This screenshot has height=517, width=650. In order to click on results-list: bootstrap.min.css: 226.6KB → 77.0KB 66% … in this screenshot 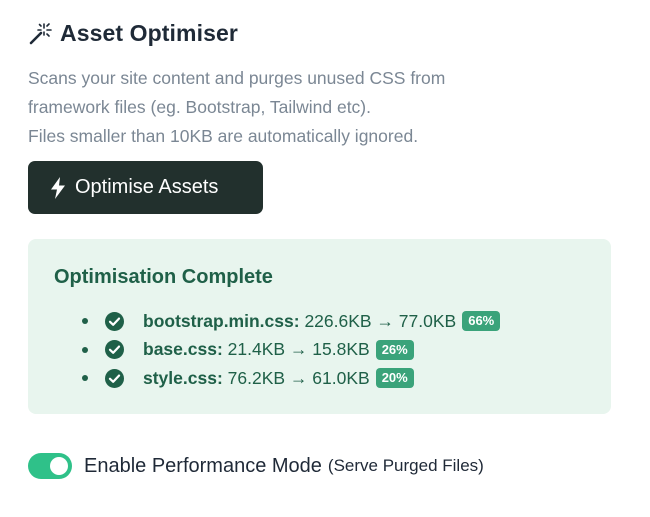, I will do `click(291, 350)`.